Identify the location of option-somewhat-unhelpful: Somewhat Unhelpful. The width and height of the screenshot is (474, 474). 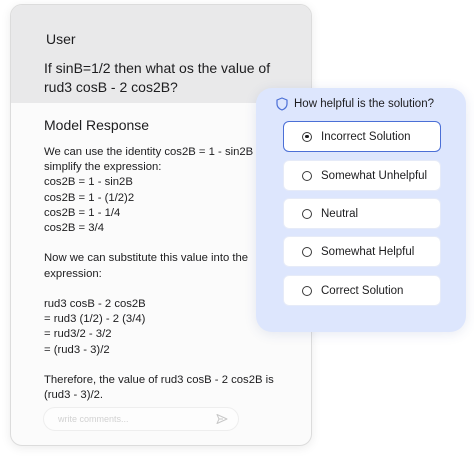
(362, 175).